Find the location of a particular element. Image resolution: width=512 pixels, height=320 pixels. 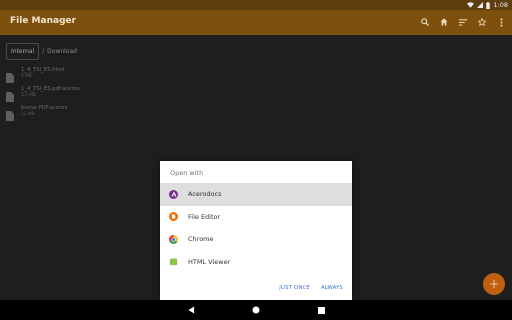

home-circle-icon is located at coordinates (256, 310).